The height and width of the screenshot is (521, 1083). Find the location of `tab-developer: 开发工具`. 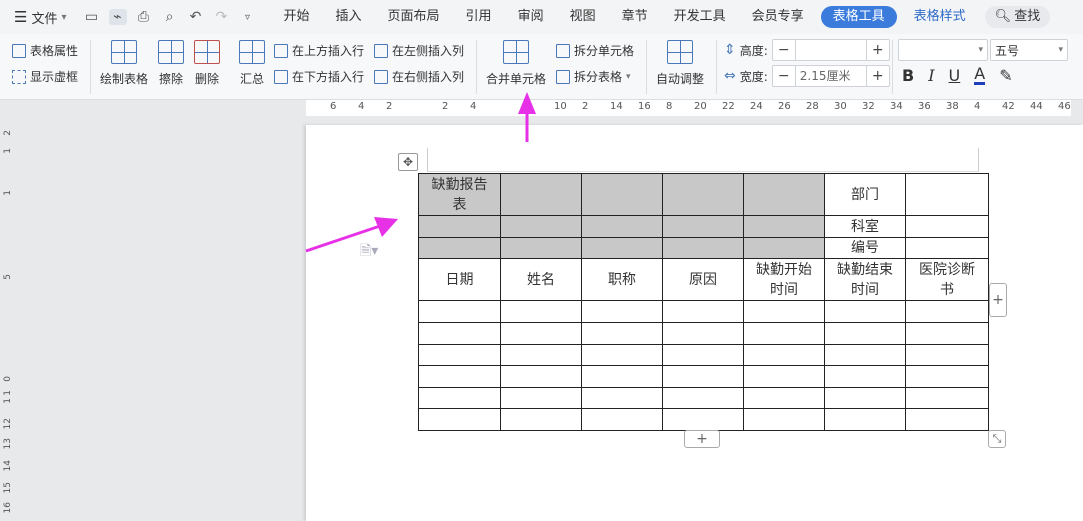

tab-developer: 开发工具 is located at coordinates (700, 17).